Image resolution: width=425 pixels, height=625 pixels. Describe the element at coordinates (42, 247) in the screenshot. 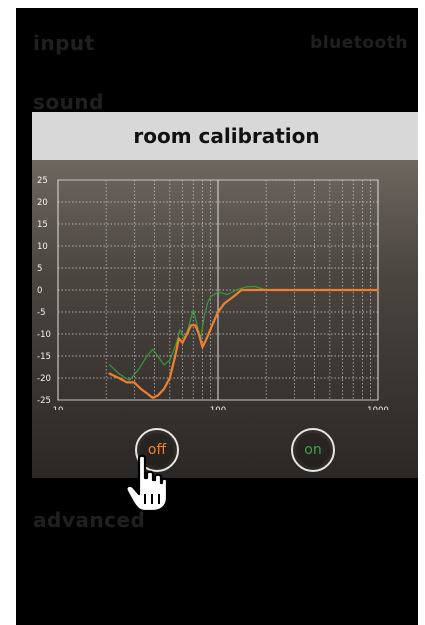

I see `y-tick-label: 10` at that location.